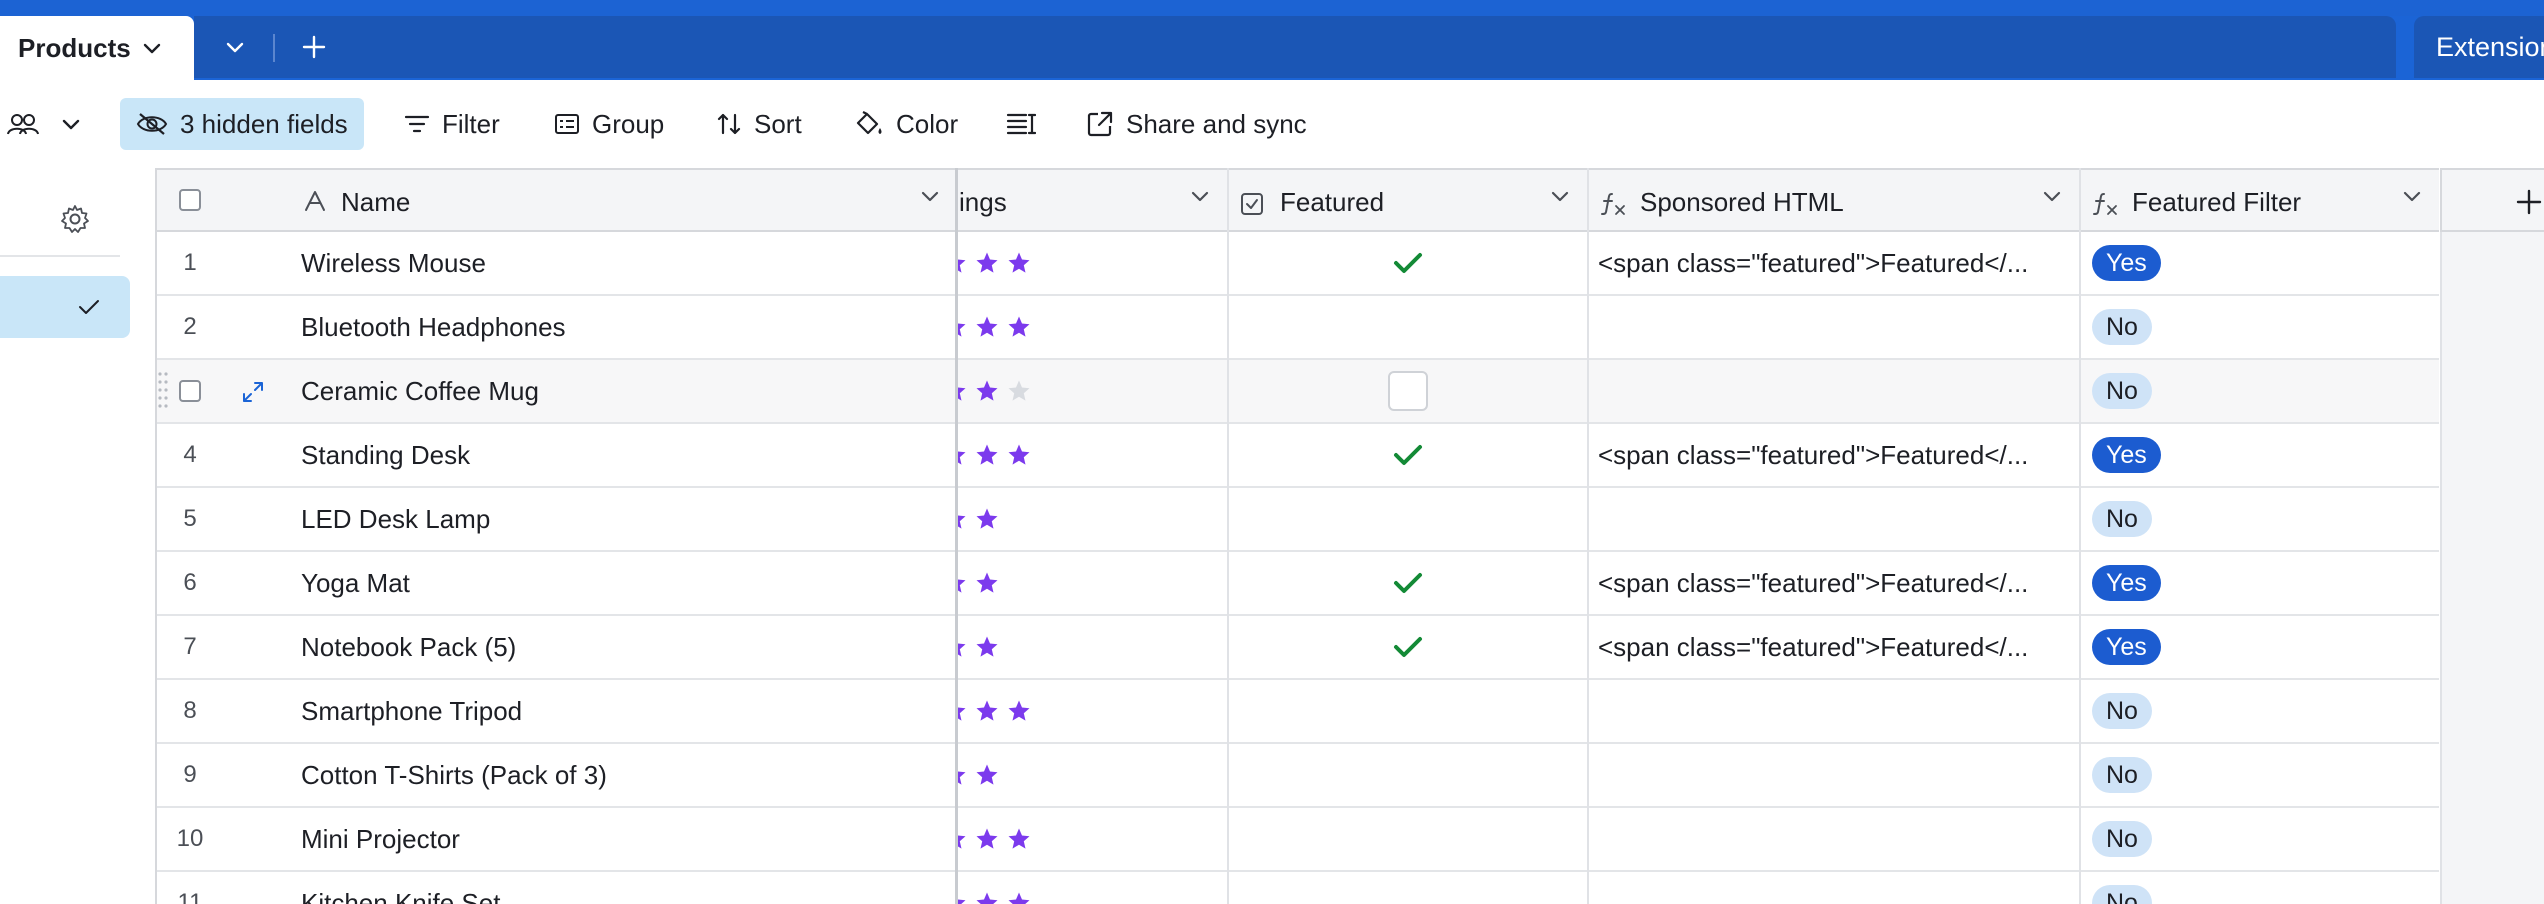 Image resolution: width=2544 pixels, height=904 pixels. I want to click on table-row: 9 Cotton T-Shirts (Pack of 3) No, so click(1297, 776).